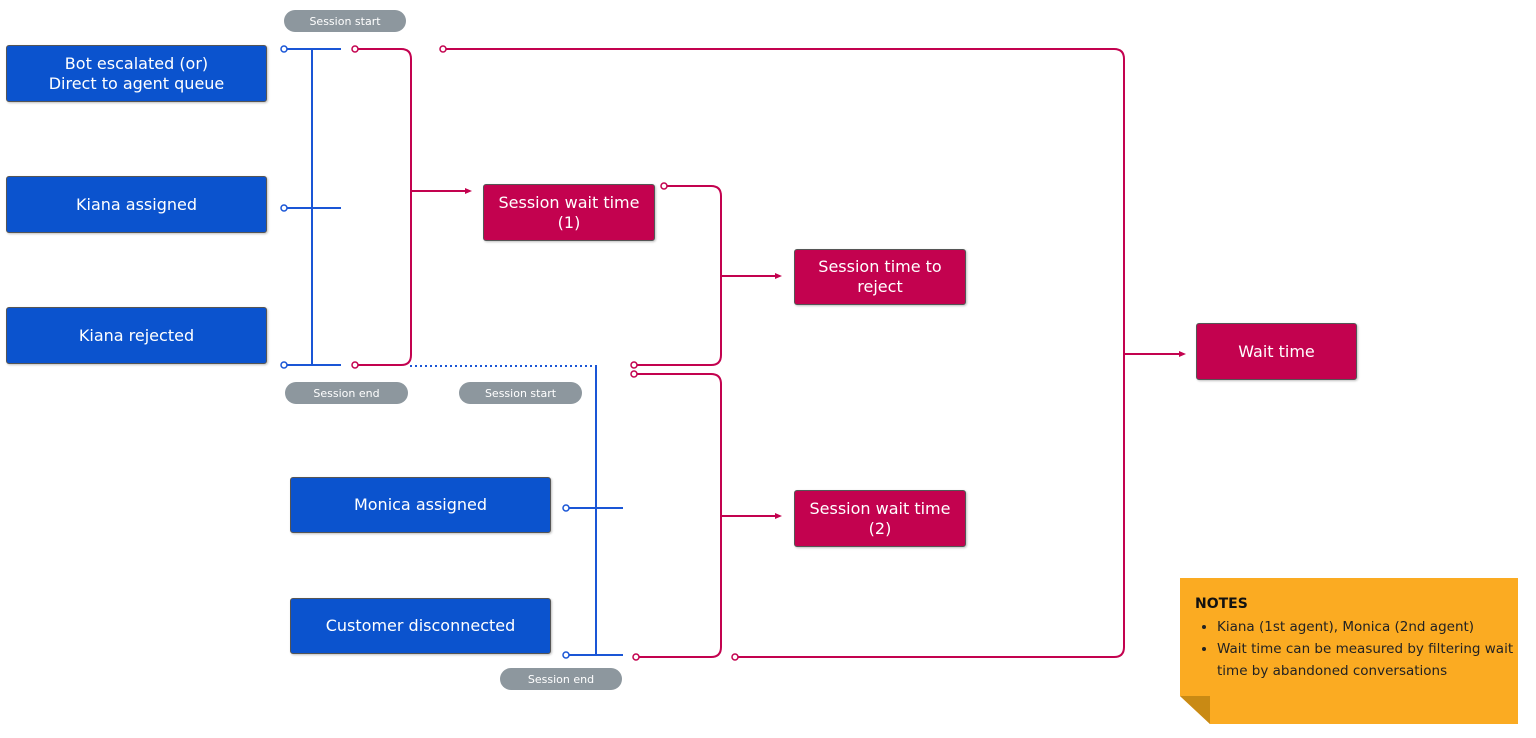 The width and height of the screenshot is (1536, 738). What do you see at coordinates (569, 212) in the screenshot?
I see `metric-session-wait-time-1: Session wait time (1)` at bounding box center [569, 212].